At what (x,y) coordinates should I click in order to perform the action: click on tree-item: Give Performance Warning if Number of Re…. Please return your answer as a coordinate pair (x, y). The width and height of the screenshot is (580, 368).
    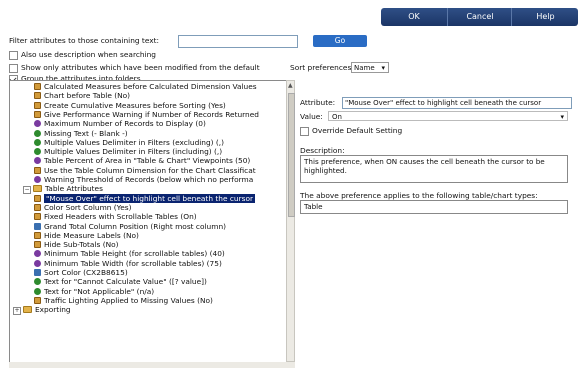
    Looking at the image, I should click on (146, 114).